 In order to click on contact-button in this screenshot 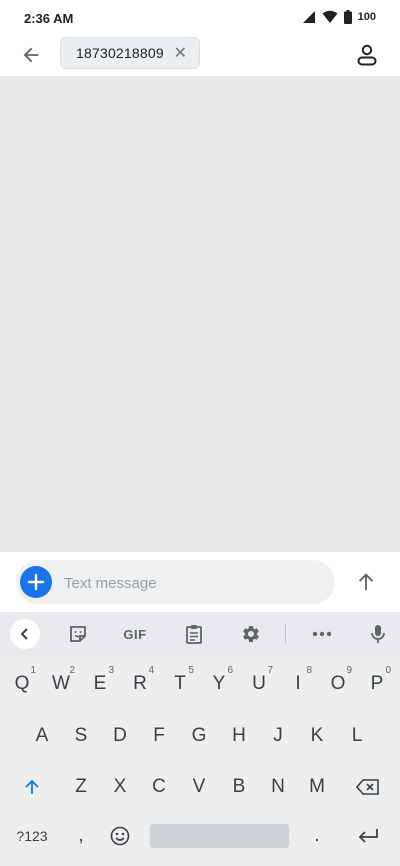, I will do `click(367, 55)`.